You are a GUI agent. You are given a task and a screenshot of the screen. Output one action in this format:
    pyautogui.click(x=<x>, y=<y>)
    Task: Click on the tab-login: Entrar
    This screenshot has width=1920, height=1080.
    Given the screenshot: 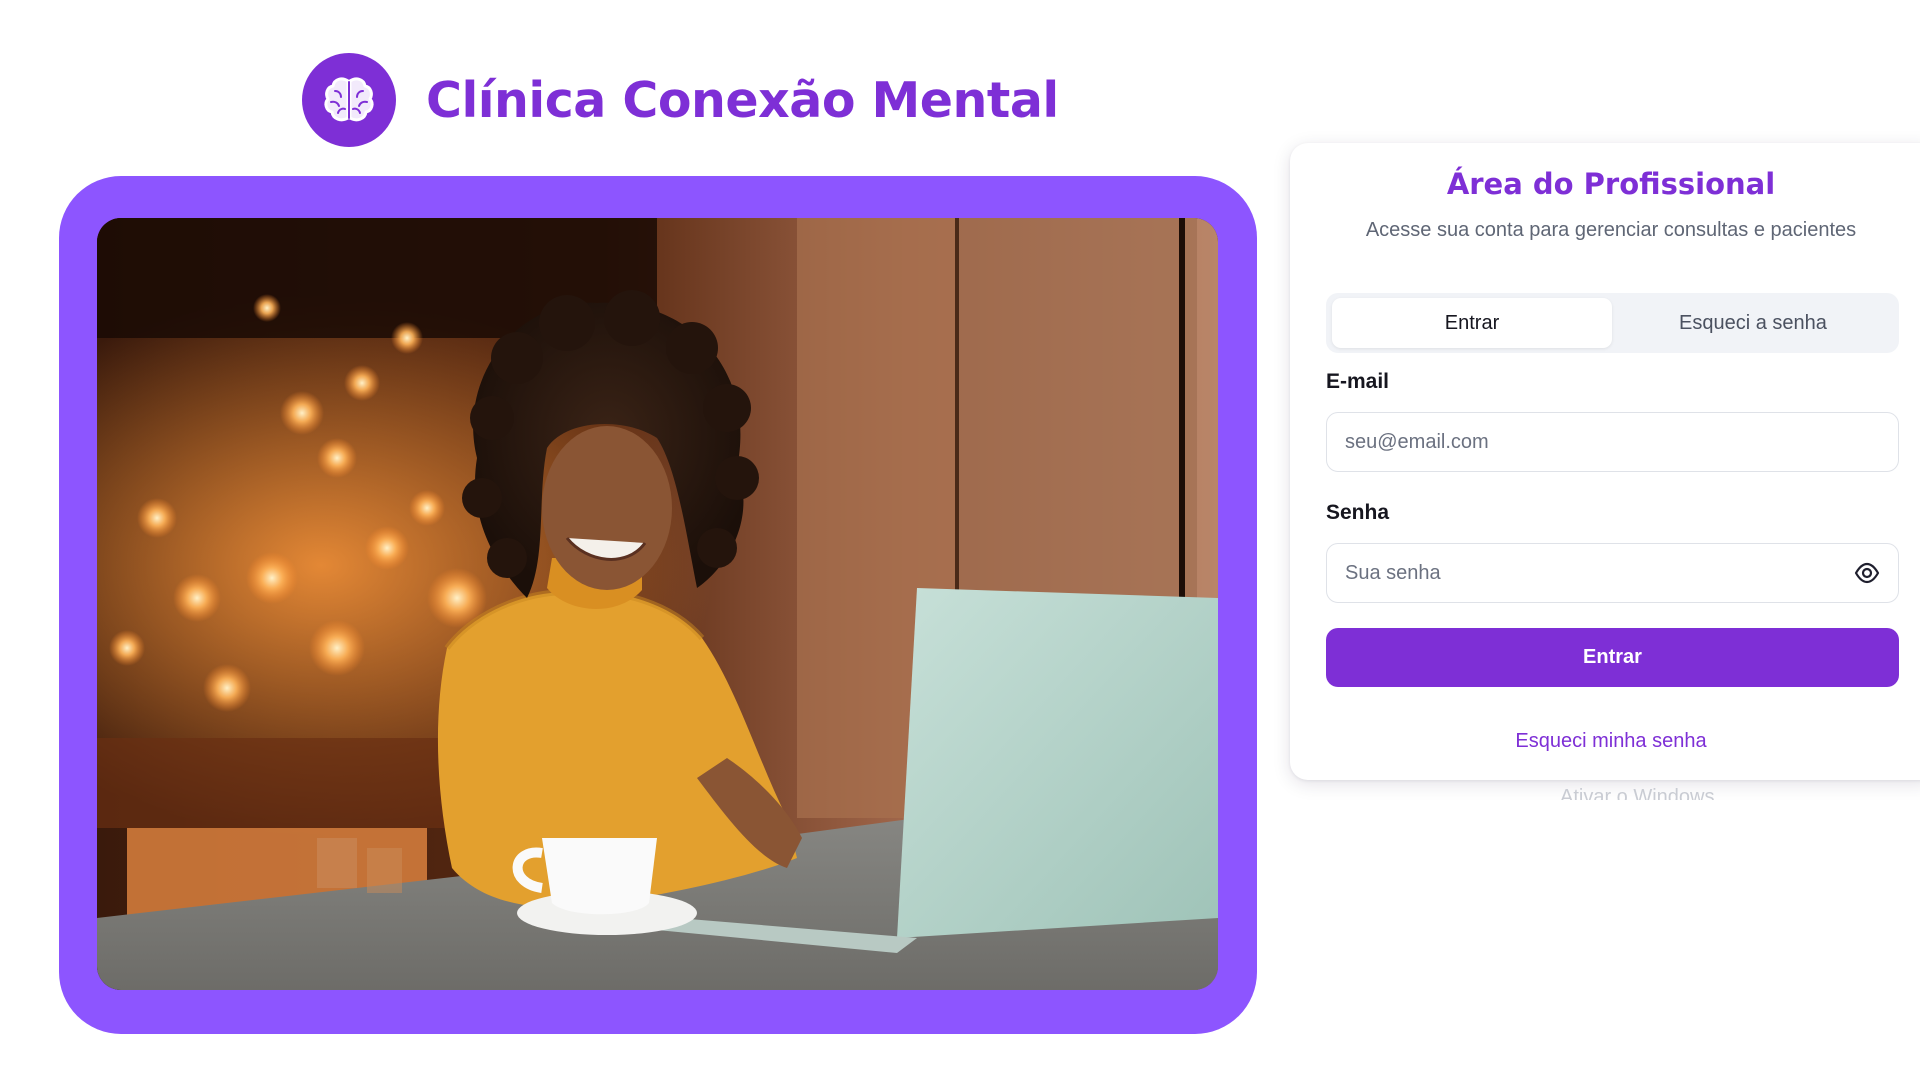 What is the action you would take?
    pyautogui.click(x=1472, y=323)
    